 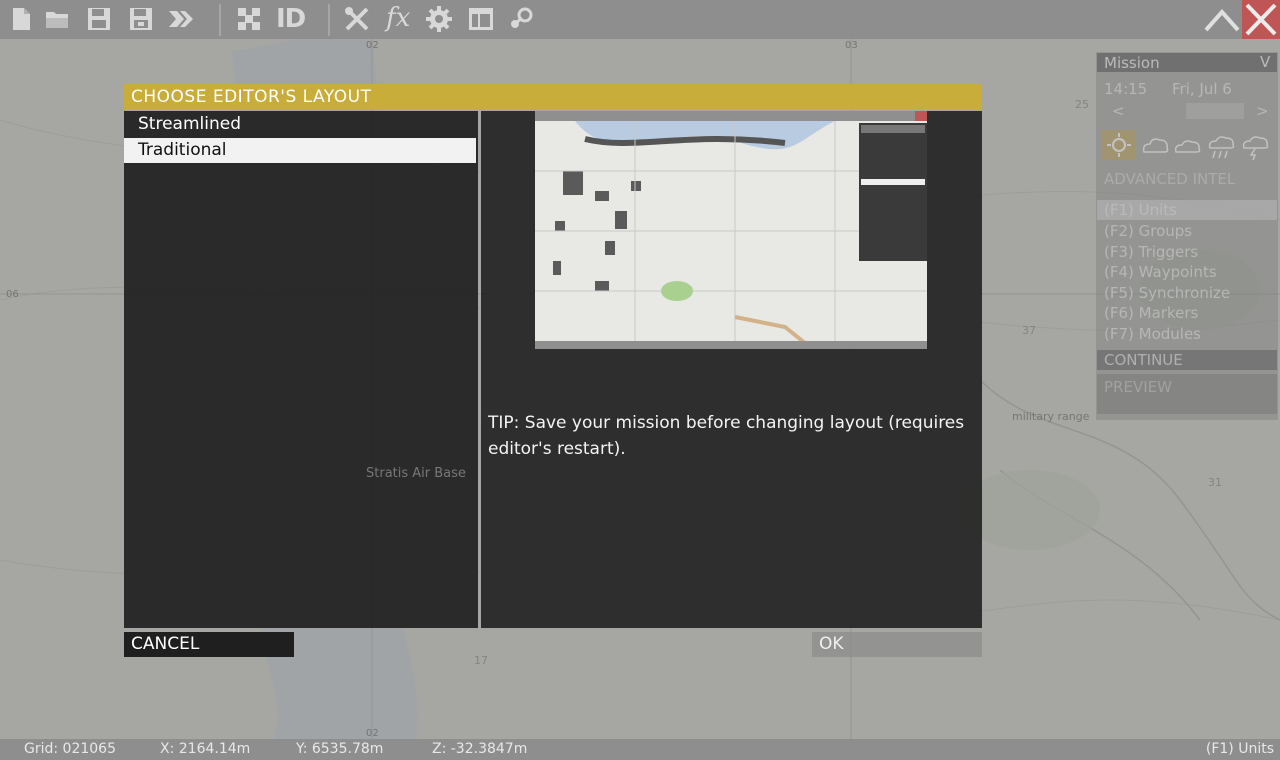 What do you see at coordinates (553, 97) in the screenshot?
I see `dialog-title-bar: CHOOSE EDITOR'S LAYOUT` at bounding box center [553, 97].